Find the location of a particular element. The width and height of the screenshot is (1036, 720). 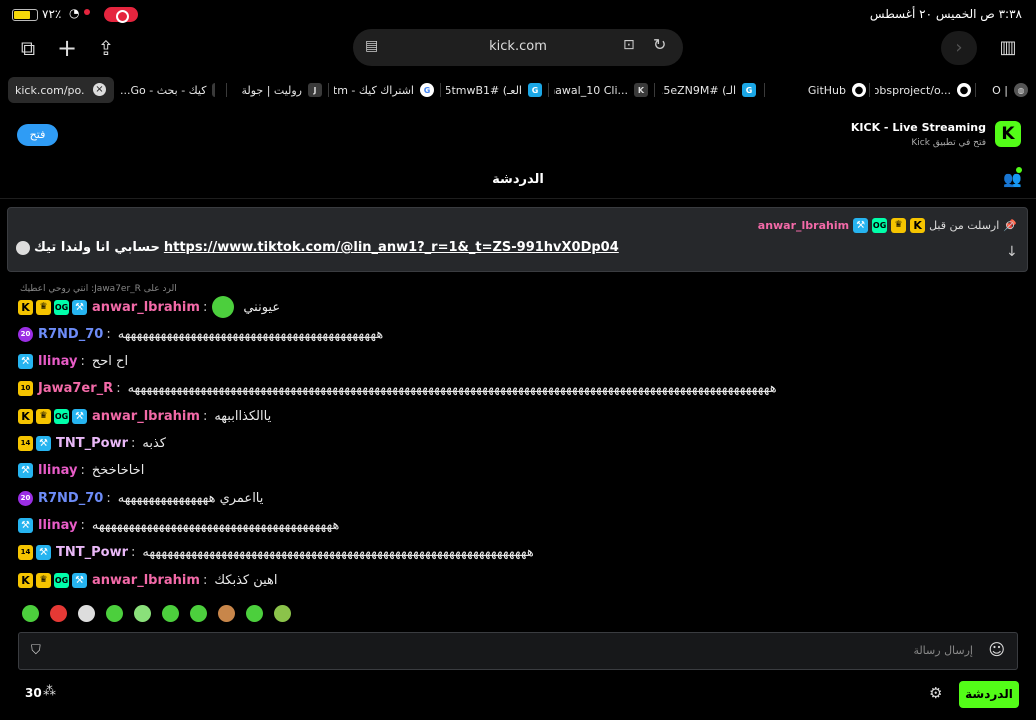

eye-off-icon: ⊘ is located at coordinates (1010, 225).